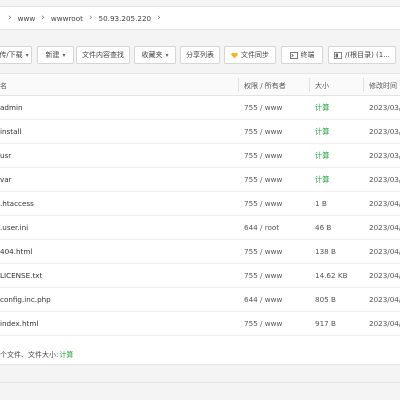 Image resolution: width=400 pixels, height=400 pixels. Describe the element at coordinates (66, 18) in the screenshot. I see `breadcrumb-label: wwwroot` at that location.